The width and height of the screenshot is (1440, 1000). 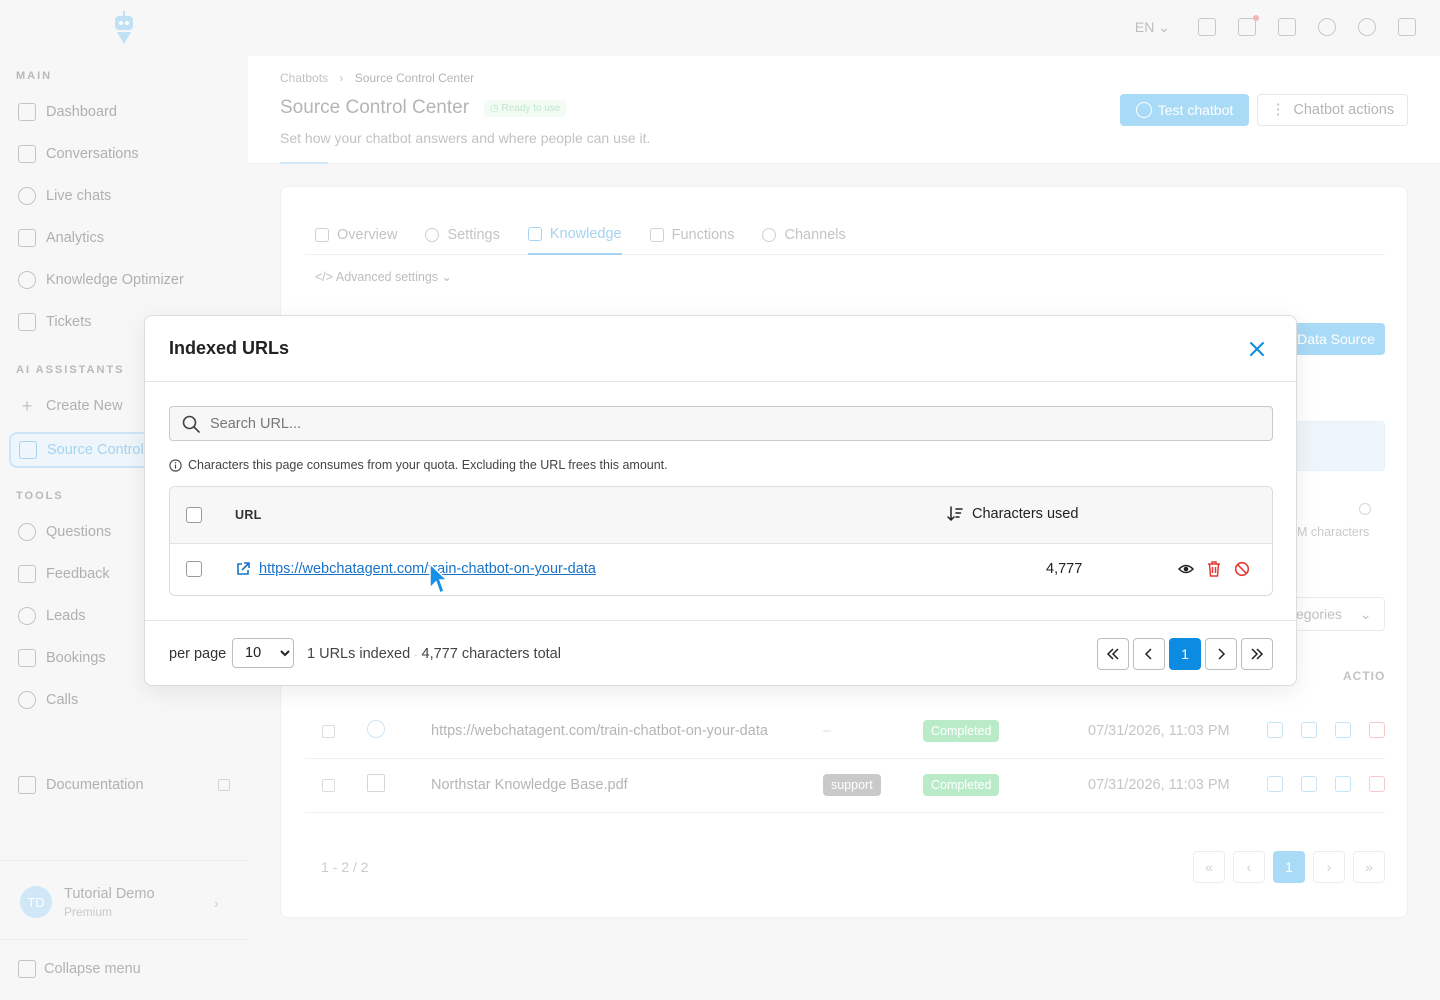 What do you see at coordinates (1364, 676) in the screenshot?
I see `actions-column-header: ACTIO` at bounding box center [1364, 676].